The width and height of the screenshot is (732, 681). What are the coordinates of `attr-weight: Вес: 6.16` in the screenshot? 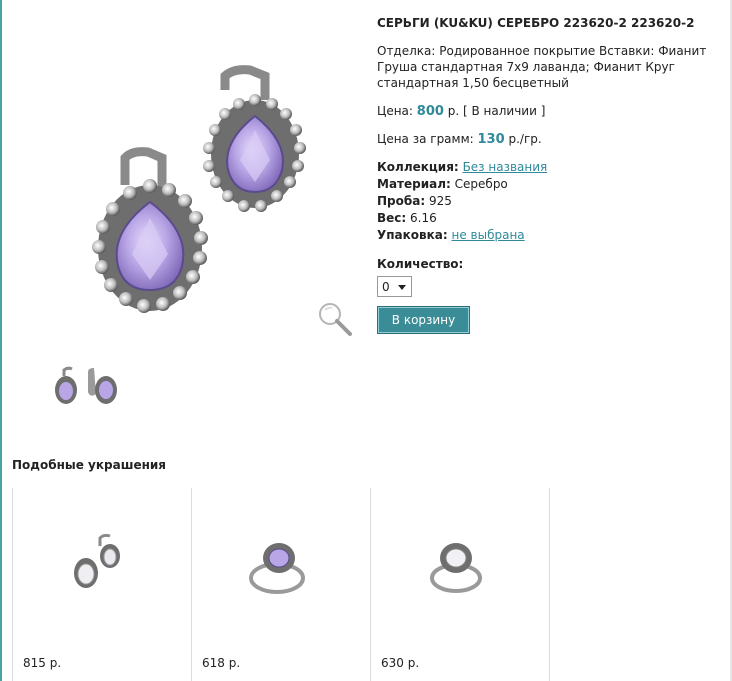 It's located at (549, 218).